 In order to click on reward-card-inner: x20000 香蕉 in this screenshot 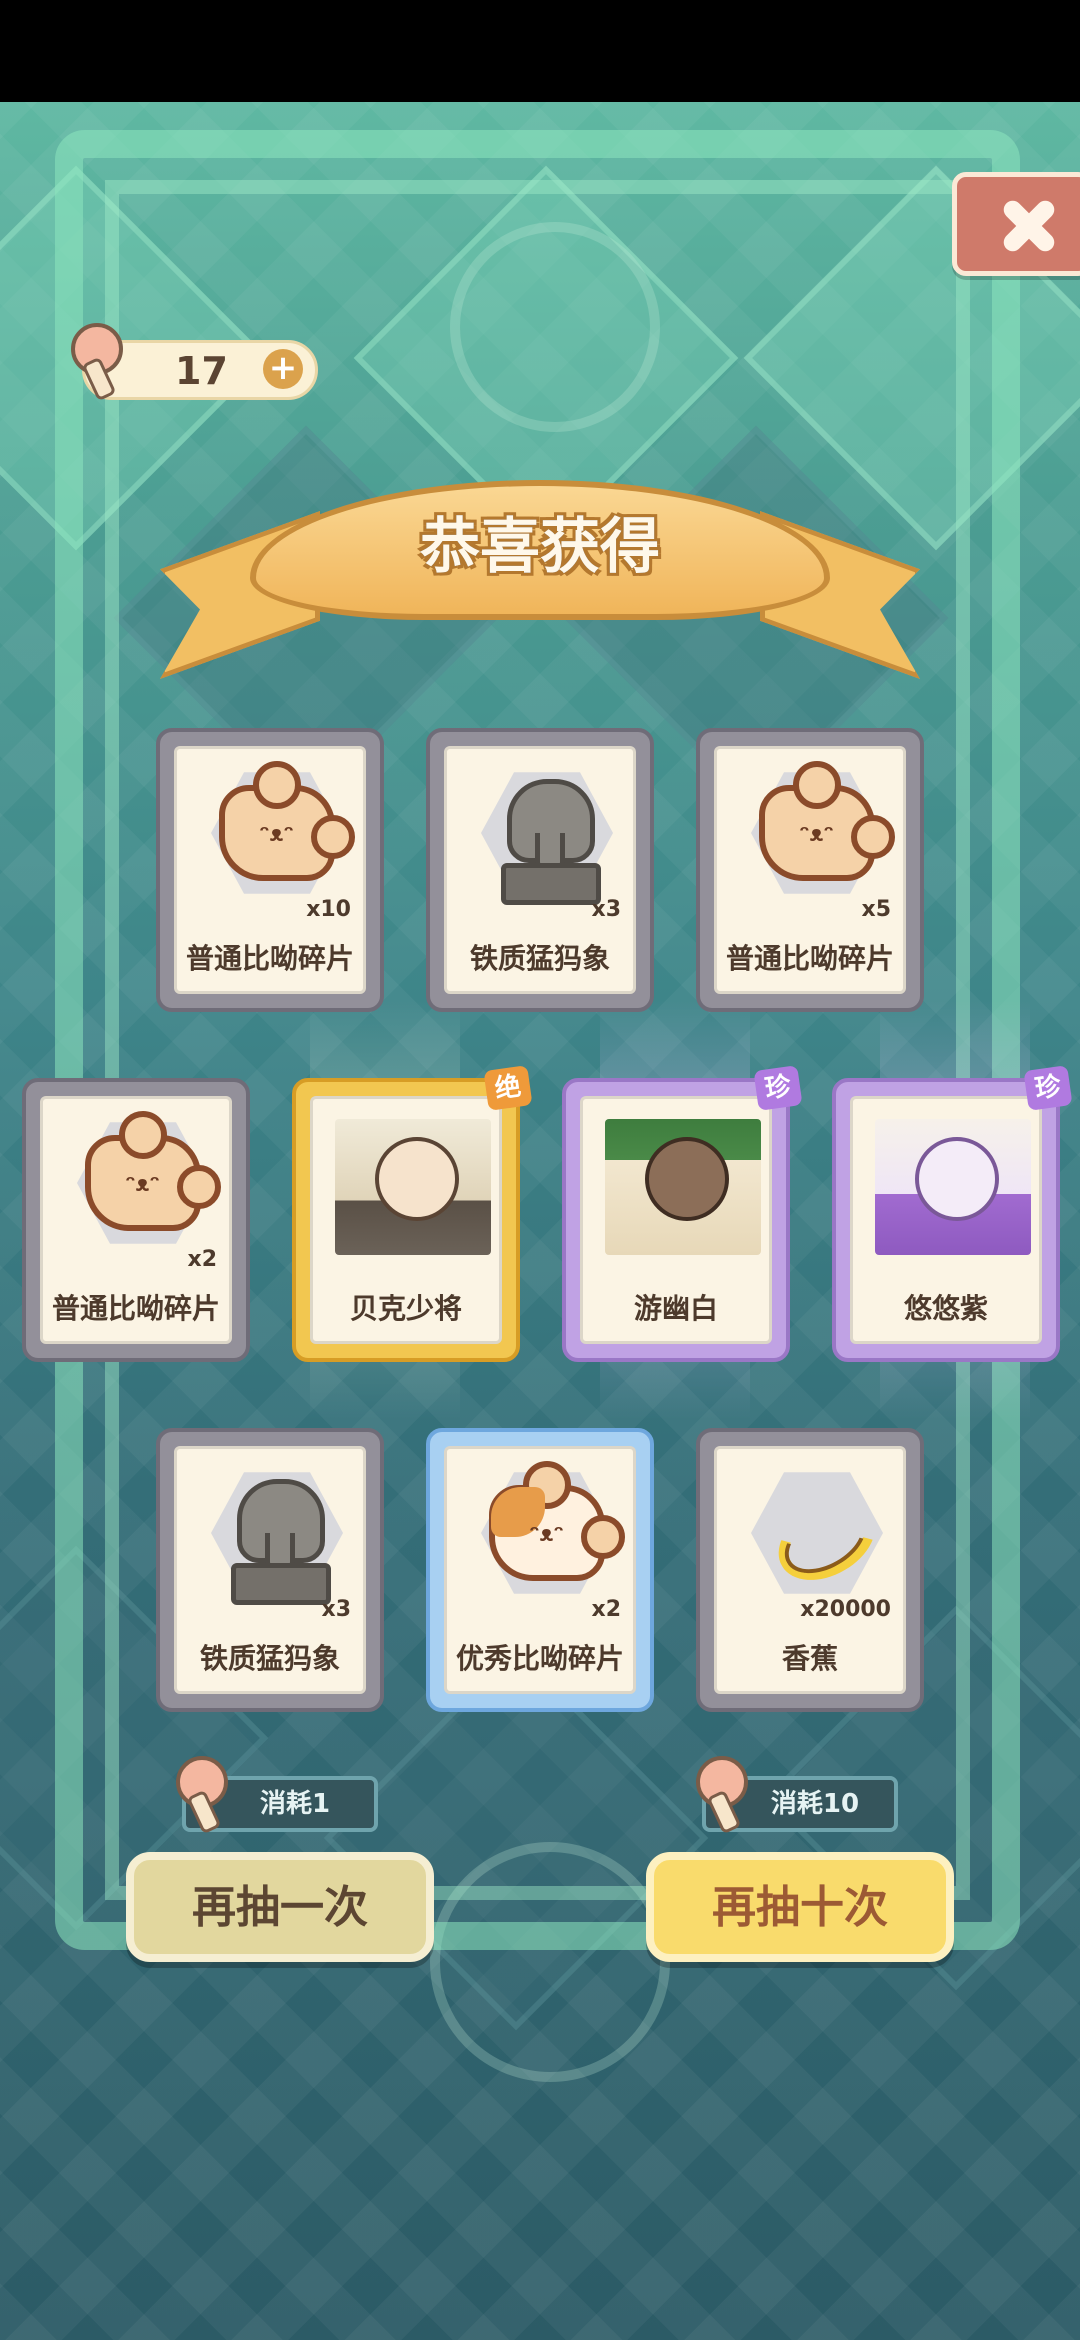, I will do `click(810, 1570)`.